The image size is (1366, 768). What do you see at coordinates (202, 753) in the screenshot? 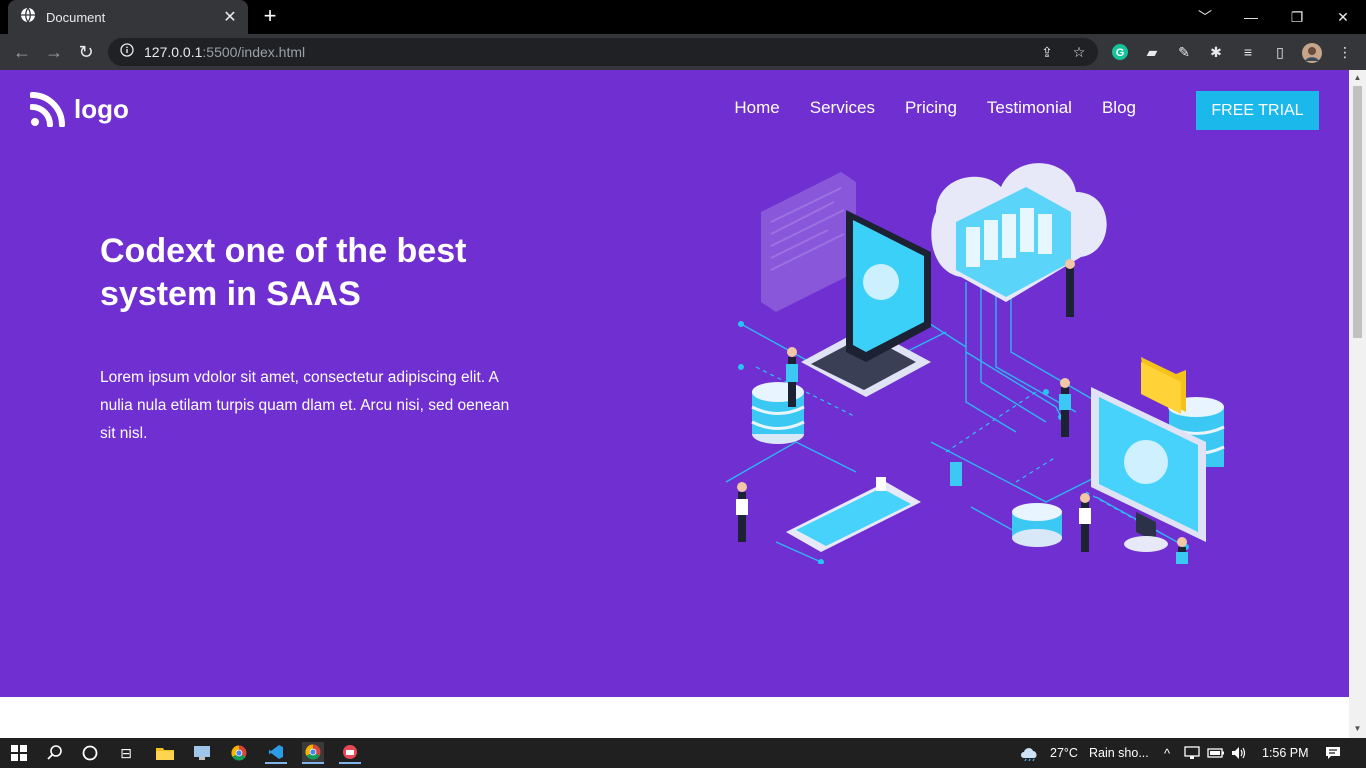
I see `control-panel-icon` at bounding box center [202, 753].